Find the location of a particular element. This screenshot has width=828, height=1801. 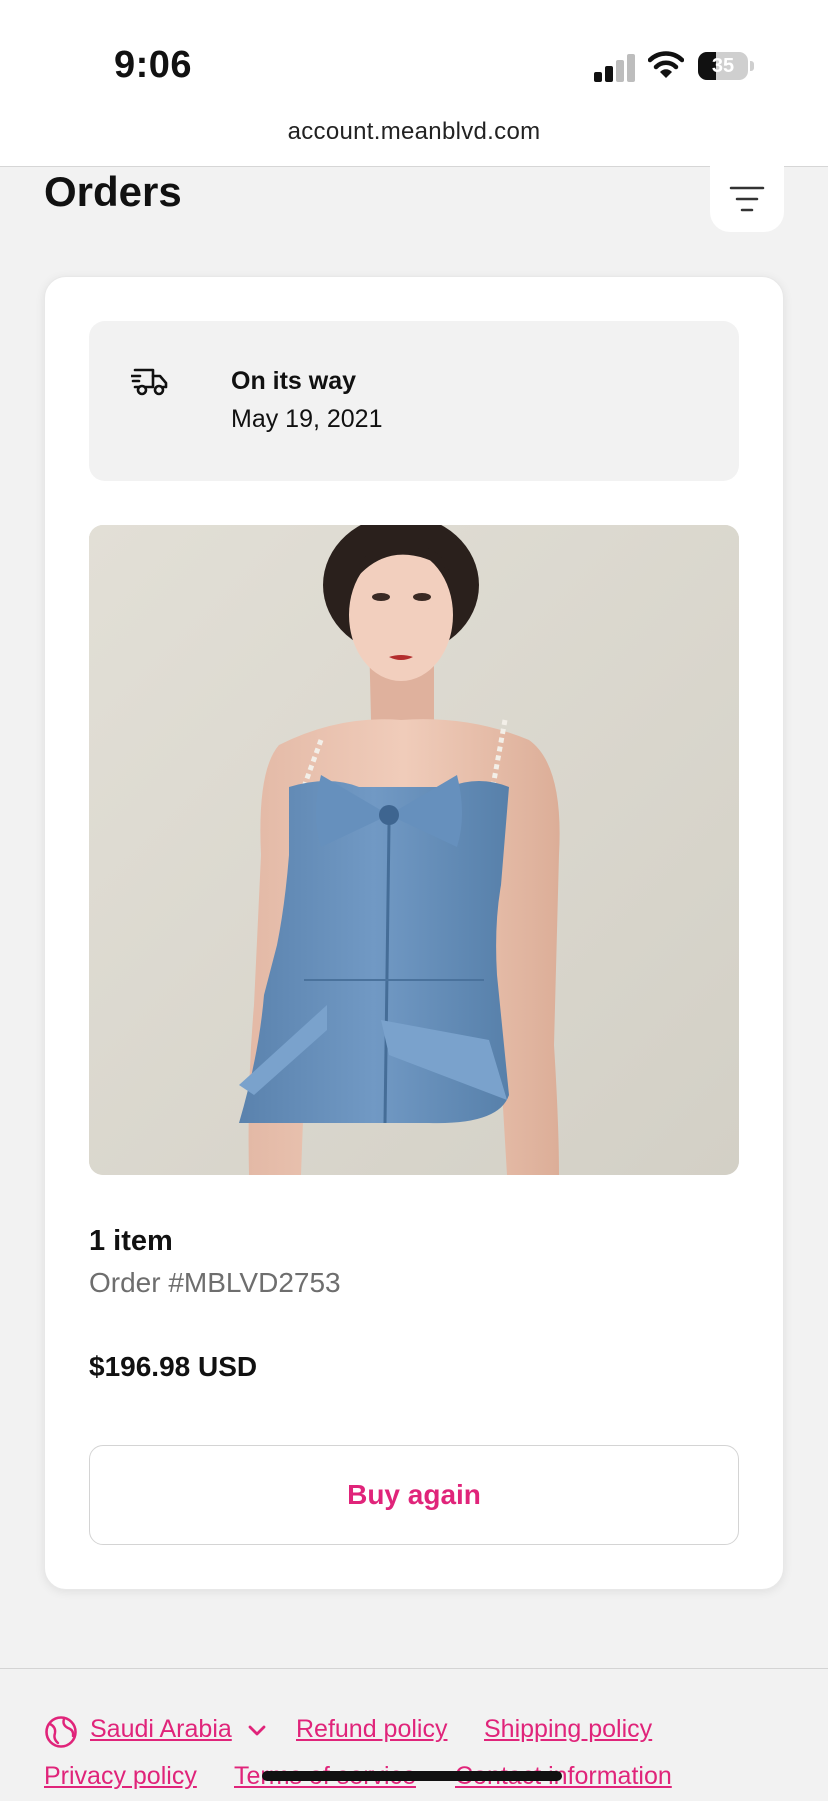

status-bar: 9:06 35 is located at coordinates (414, 55).